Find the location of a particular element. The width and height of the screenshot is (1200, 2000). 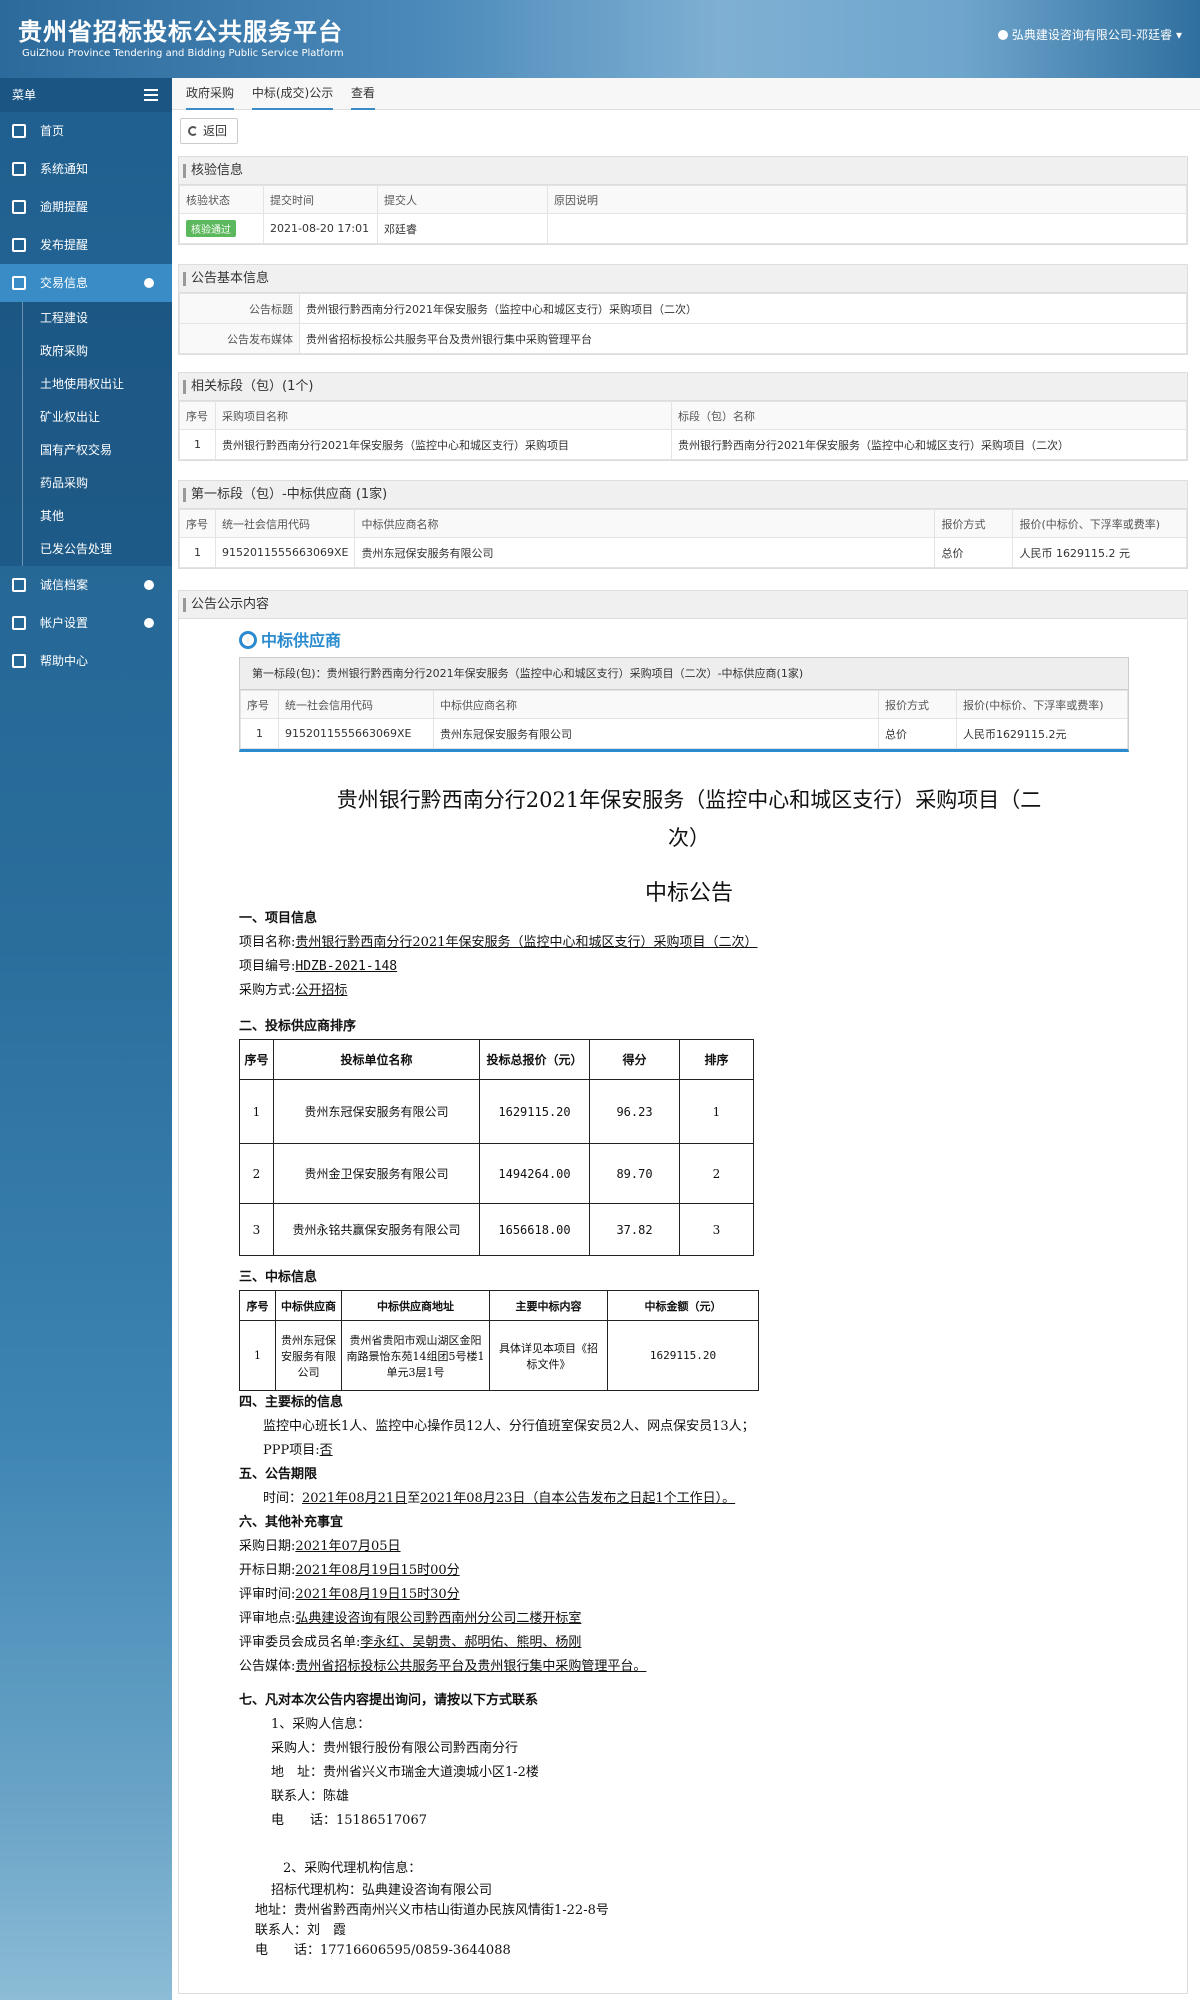

chevron-right-icon is located at coordinates (149, 623).